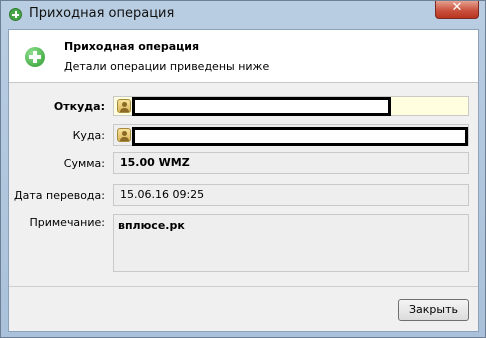  I want to click on date-value: 15.06.16 09:25, so click(162, 194).